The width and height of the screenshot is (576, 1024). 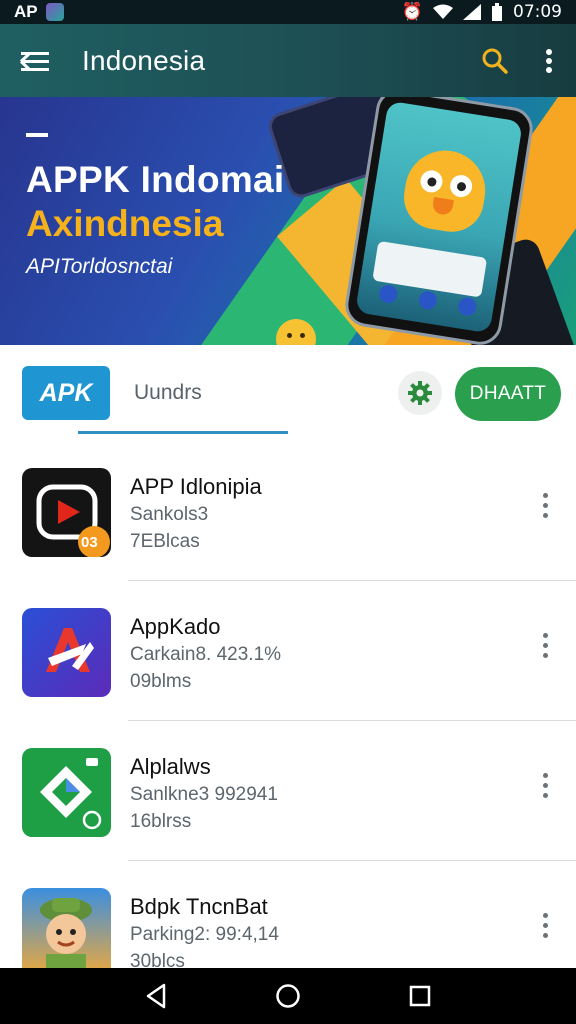 What do you see at coordinates (288, 791) in the screenshot?
I see `list-item: Alplalws Sanlkne3 992941 16blrss` at bounding box center [288, 791].